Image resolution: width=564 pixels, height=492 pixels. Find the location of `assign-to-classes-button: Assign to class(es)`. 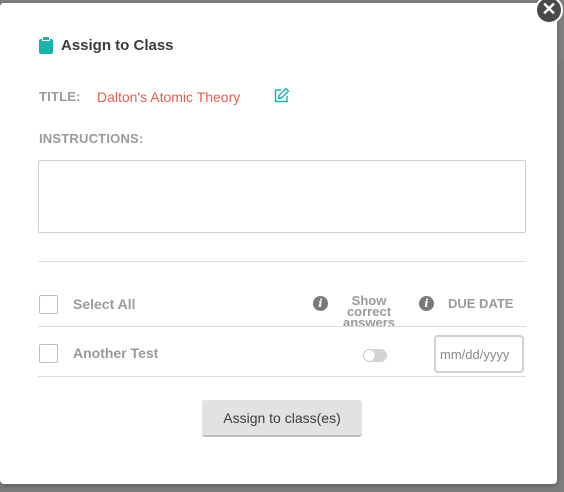

assign-to-classes-button: Assign to class(es) is located at coordinates (282, 418).